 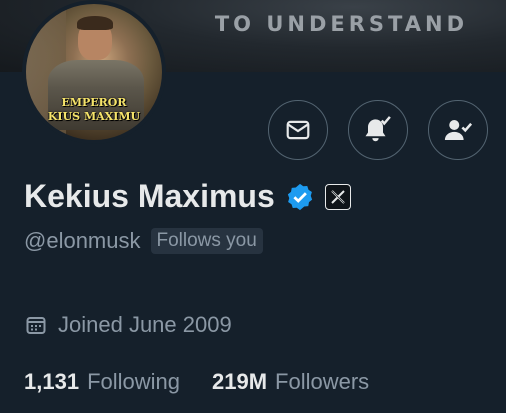 I want to click on joined-date: Joined June 2009, so click(x=128, y=325).